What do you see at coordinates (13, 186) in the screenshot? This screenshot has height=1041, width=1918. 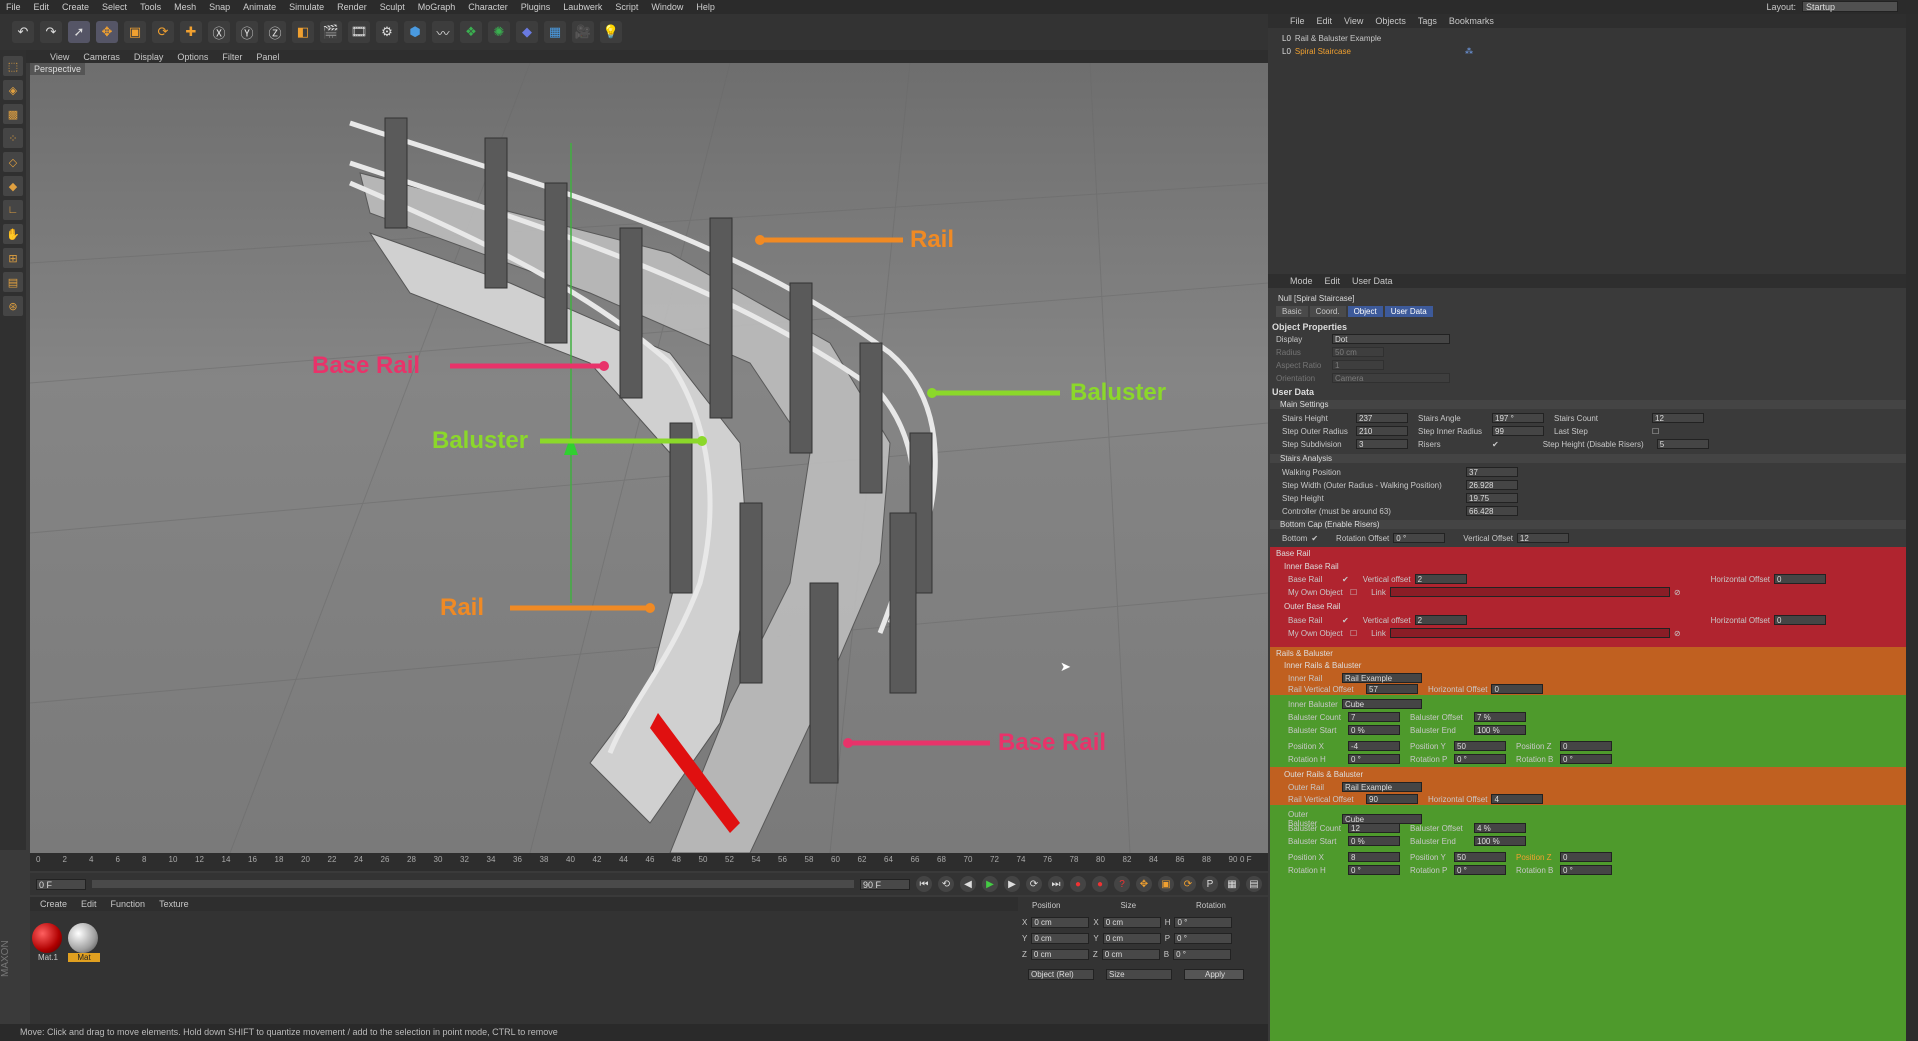 I see `polygon-mode-icon: ◆` at bounding box center [13, 186].